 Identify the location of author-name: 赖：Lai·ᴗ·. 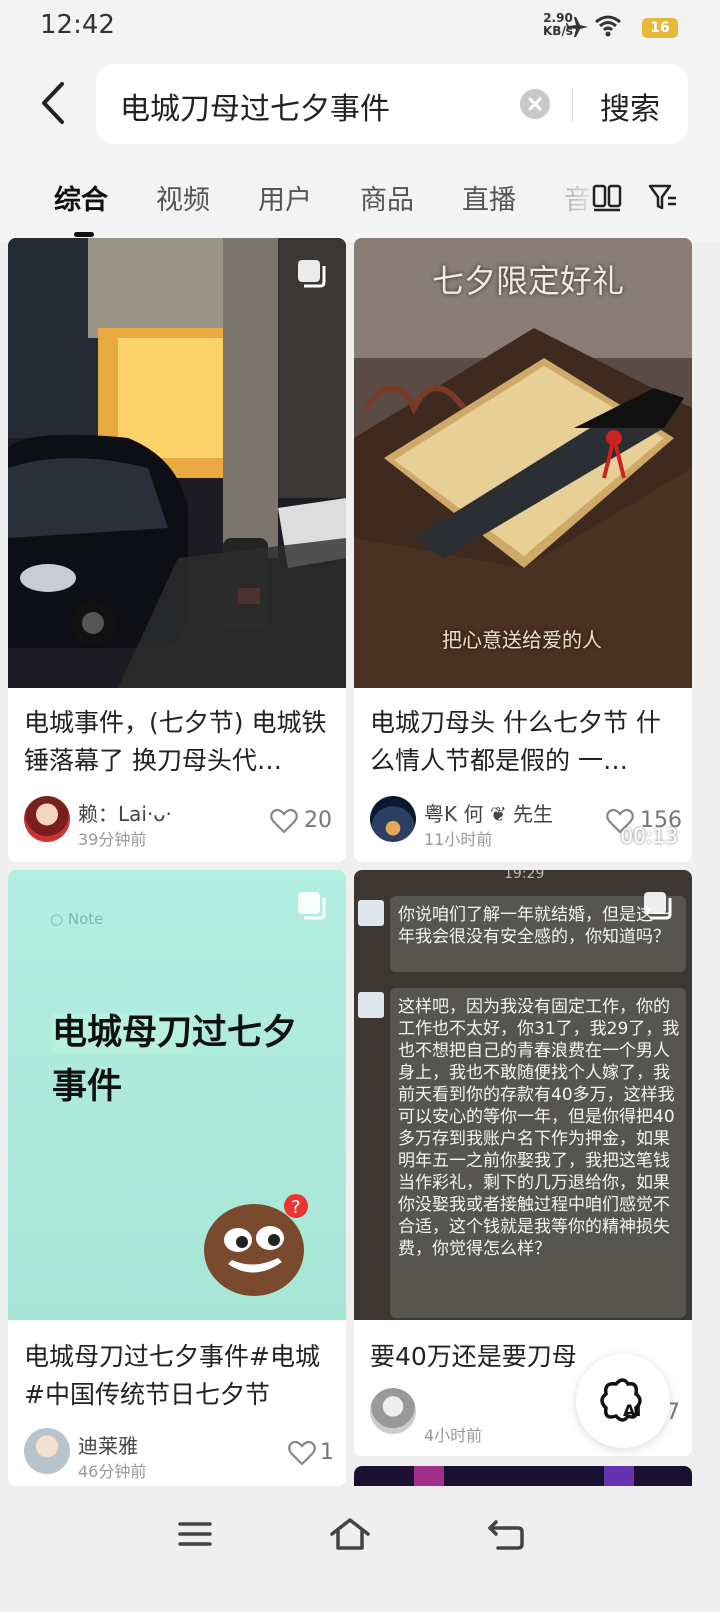
(125, 812).